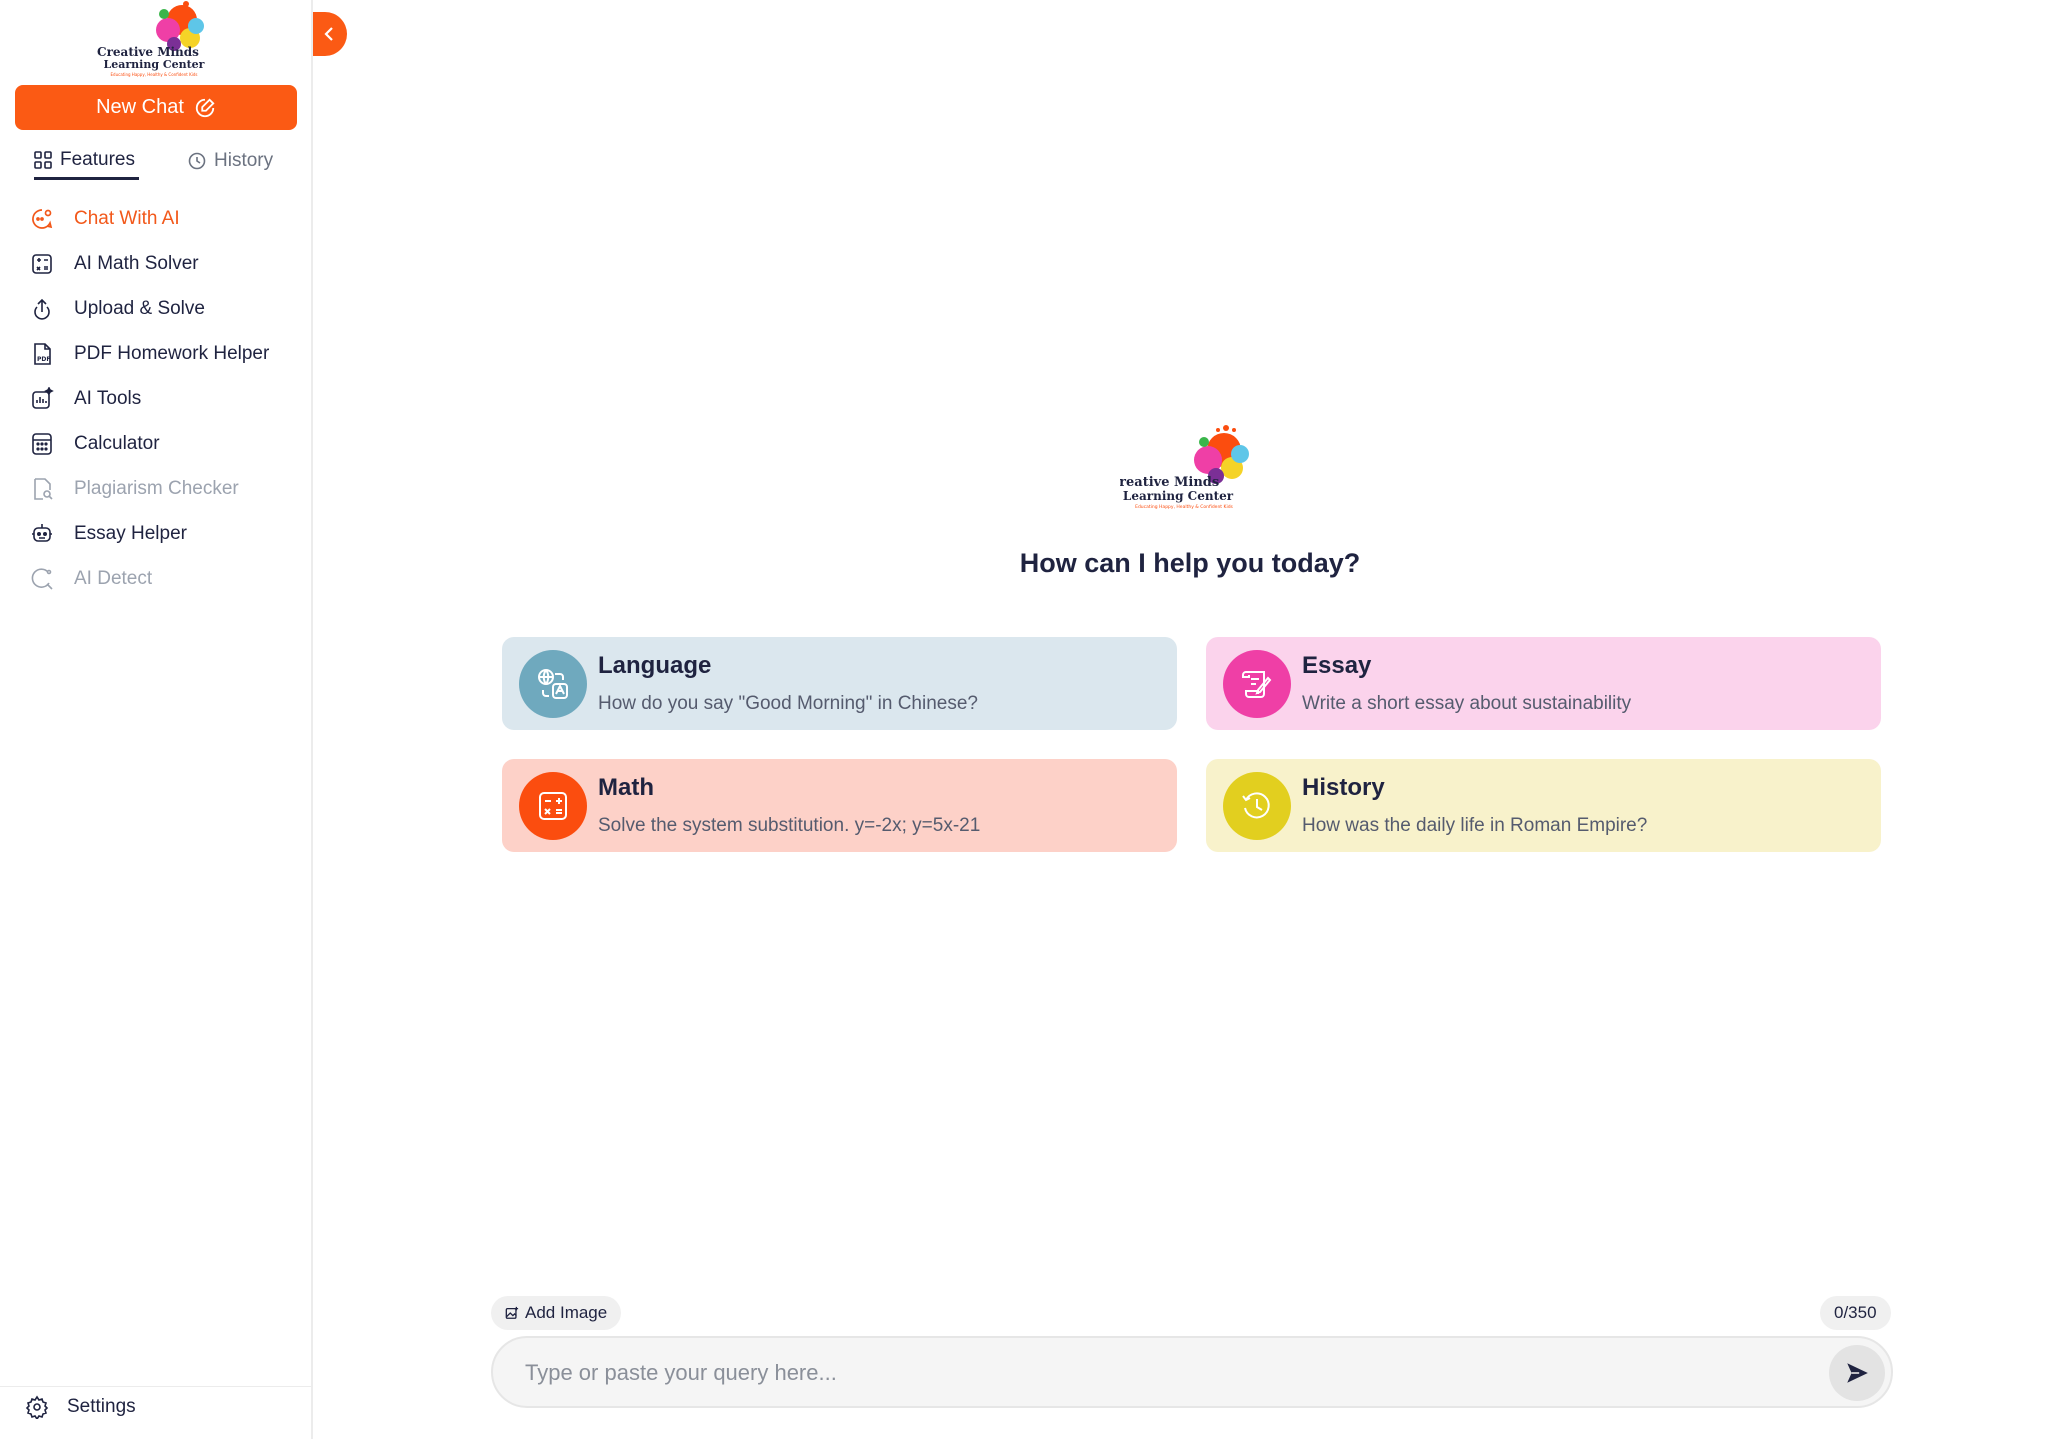  I want to click on sidebar-item-upload-solve: Upload & Solve, so click(165, 308).